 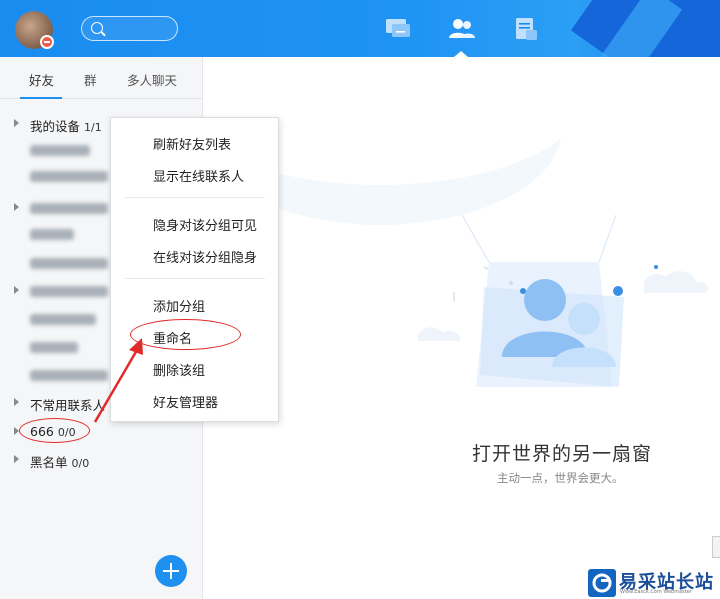 I want to click on tab-contacts, so click(x=462, y=29).